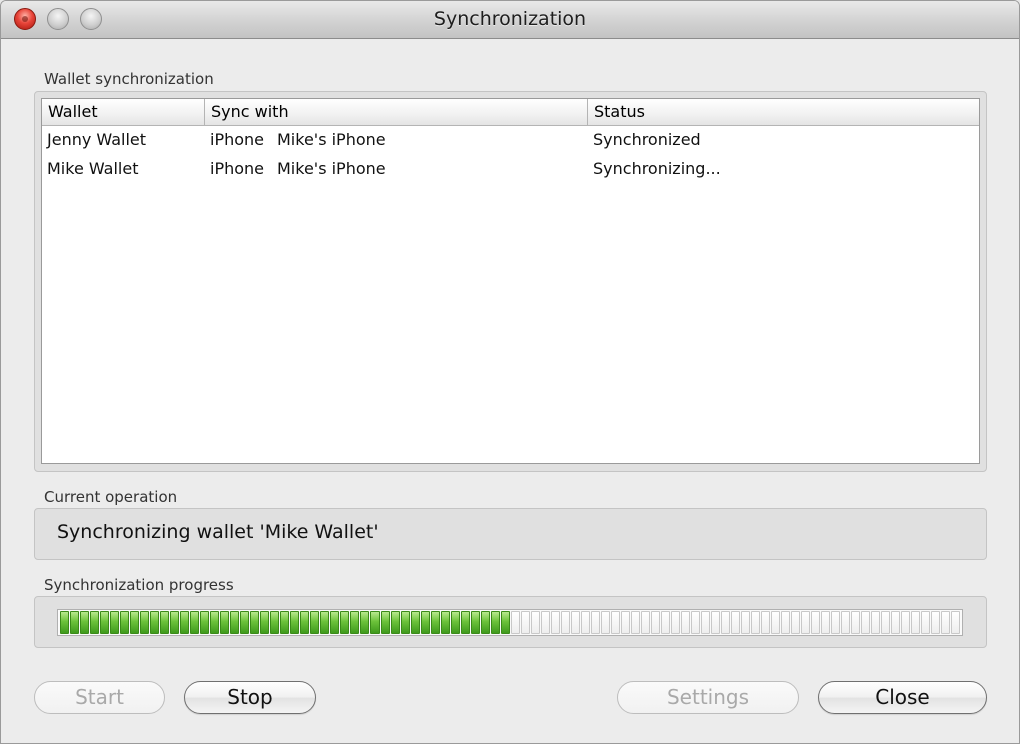  I want to click on window-title: Synchronization, so click(510, 19).